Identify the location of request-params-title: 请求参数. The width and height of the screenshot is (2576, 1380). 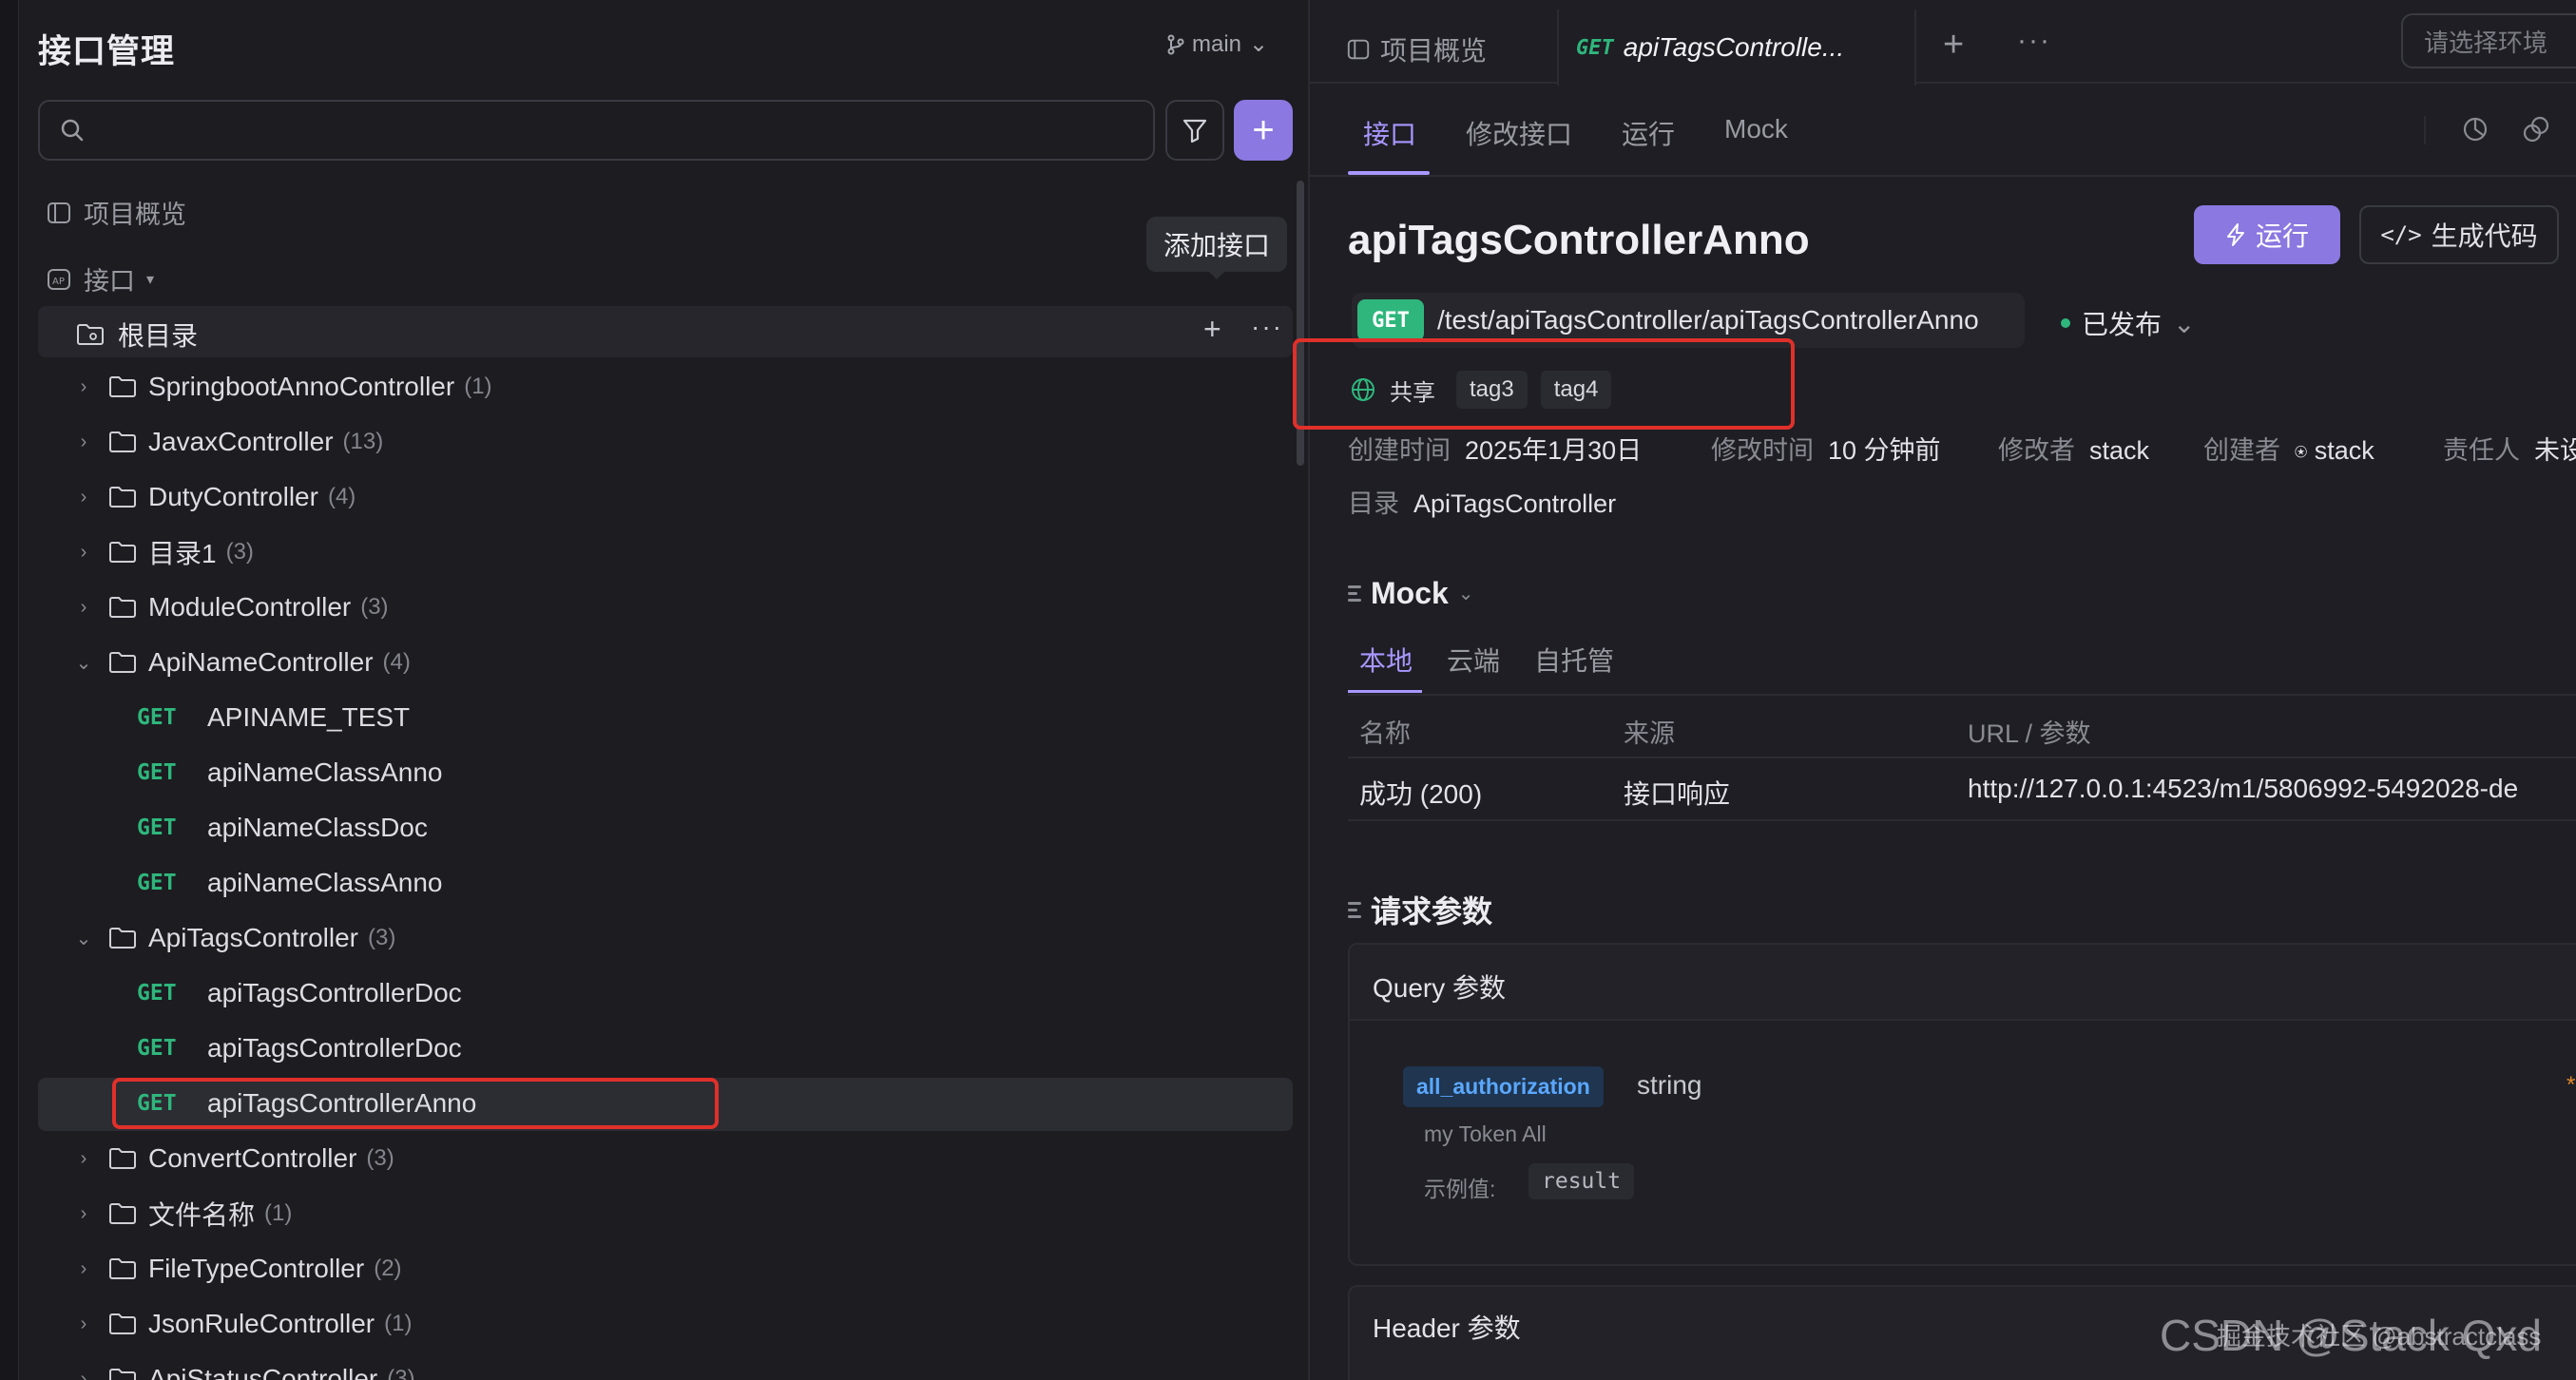
(1420, 909).